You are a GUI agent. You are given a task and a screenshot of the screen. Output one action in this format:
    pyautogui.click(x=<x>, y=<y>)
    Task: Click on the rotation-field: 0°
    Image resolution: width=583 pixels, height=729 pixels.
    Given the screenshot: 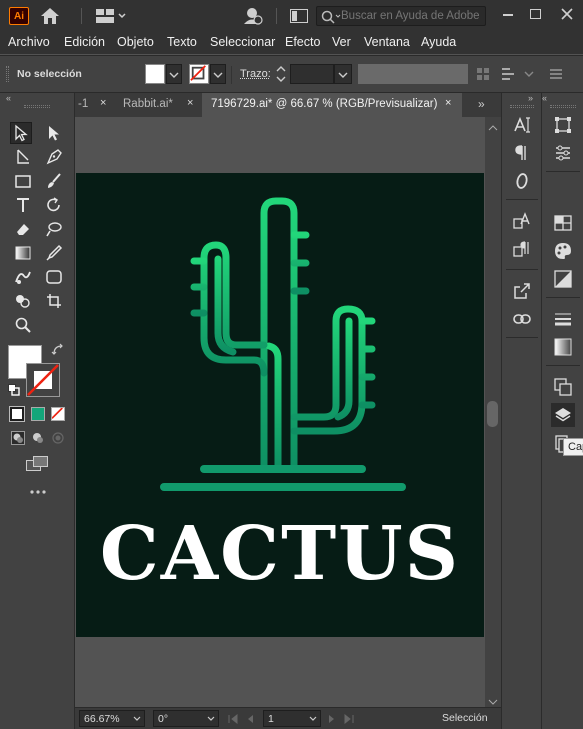 What is the action you would take?
    pyautogui.click(x=186, y=718)
    